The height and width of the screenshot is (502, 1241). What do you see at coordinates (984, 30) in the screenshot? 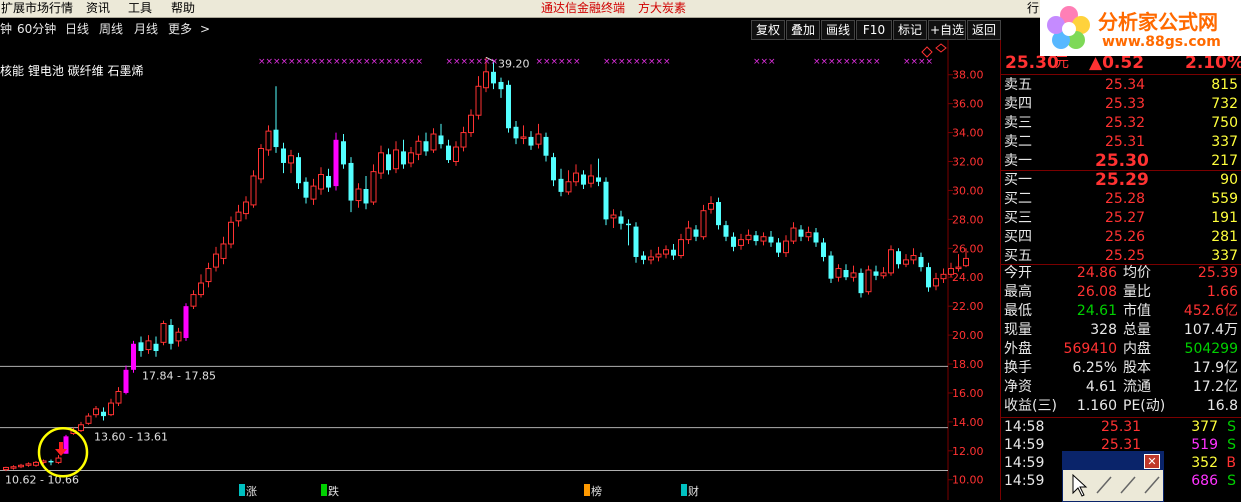
I see `back-button: 返回` at bounding box center [984, 30].